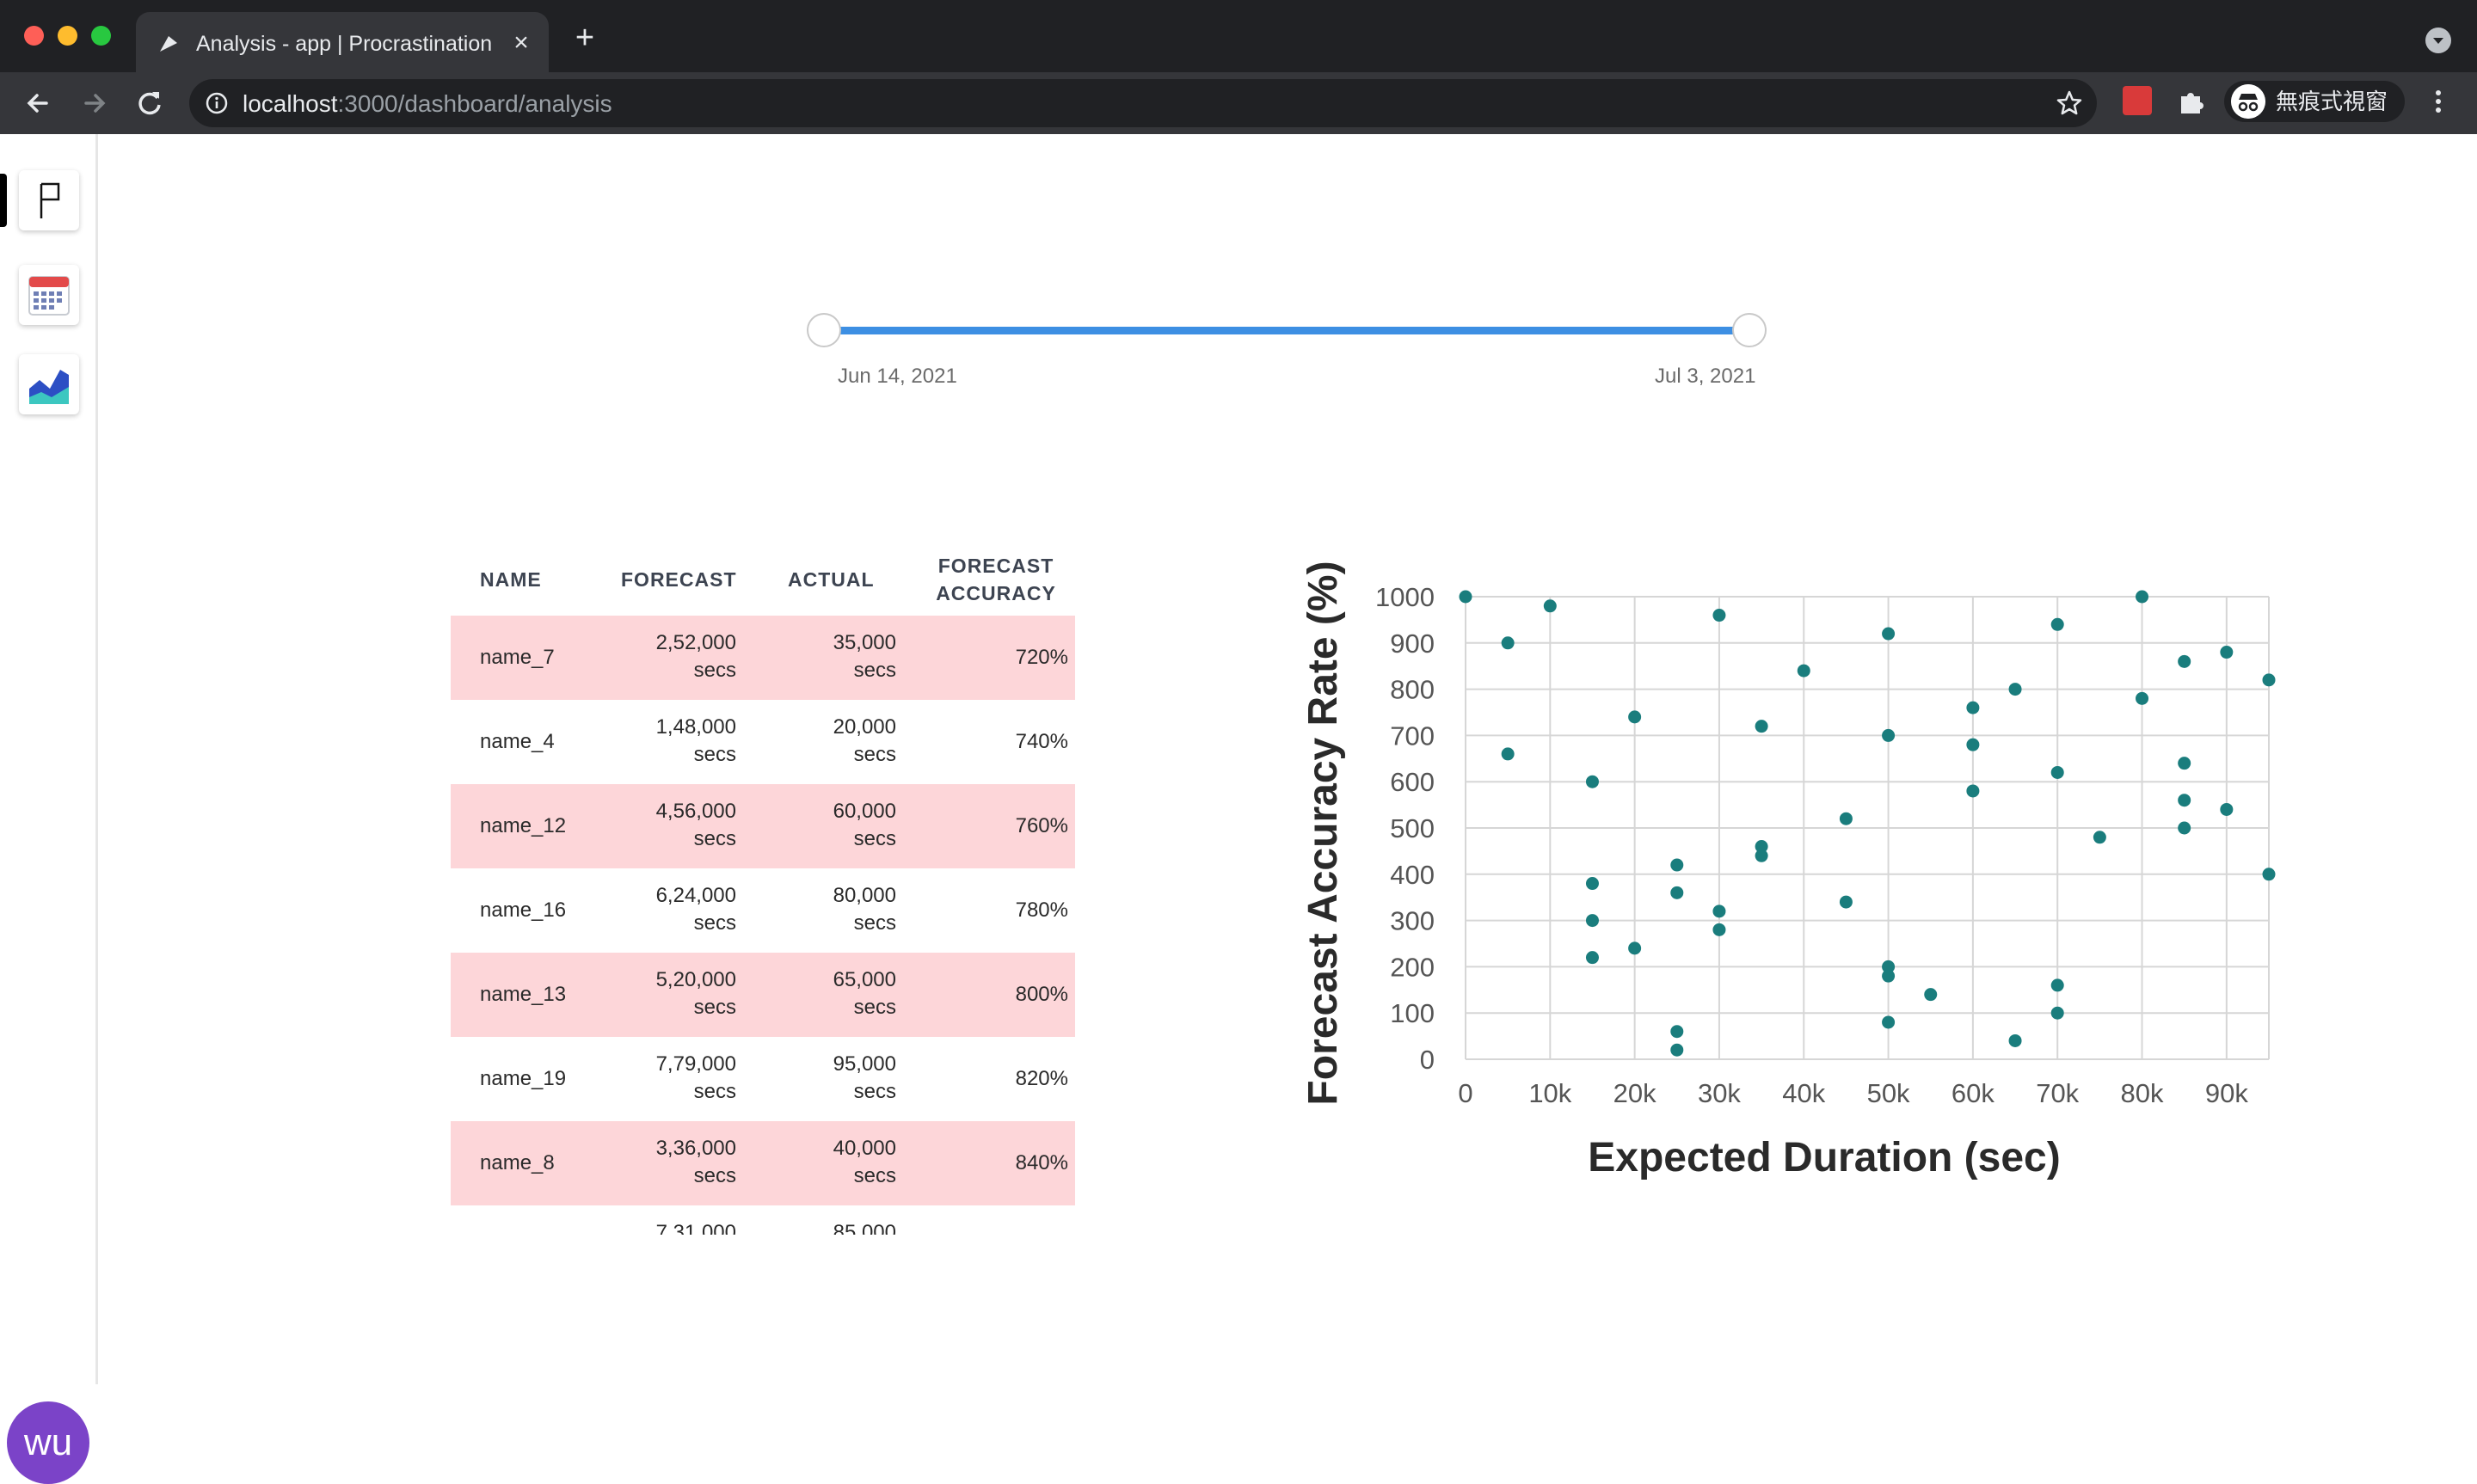 The height and width of the screenshot is (1484, 2477). I want to click on table-row: name_8 3,36,000 secs 40,000 secs 840%, so click(763, 1163).